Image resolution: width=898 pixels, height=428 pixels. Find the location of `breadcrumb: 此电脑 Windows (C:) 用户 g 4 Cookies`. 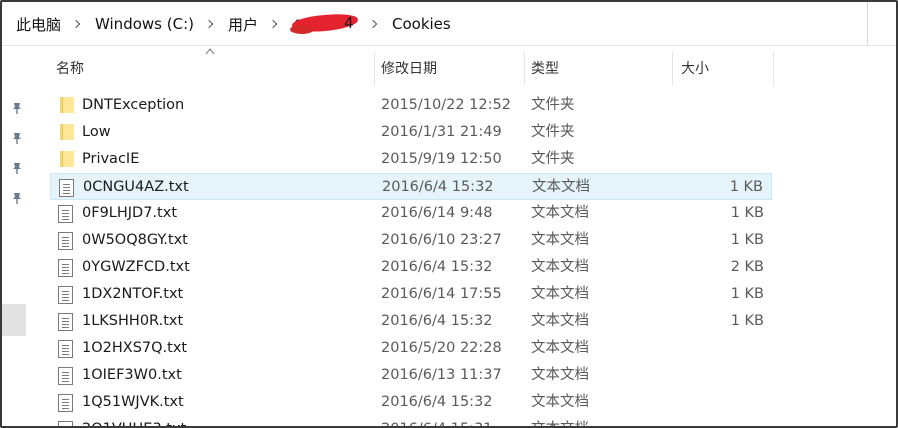

breadcrumb: 此电脑 Windows (C:) 用户 g 4 Cookies is located at coordinates (233, 24).